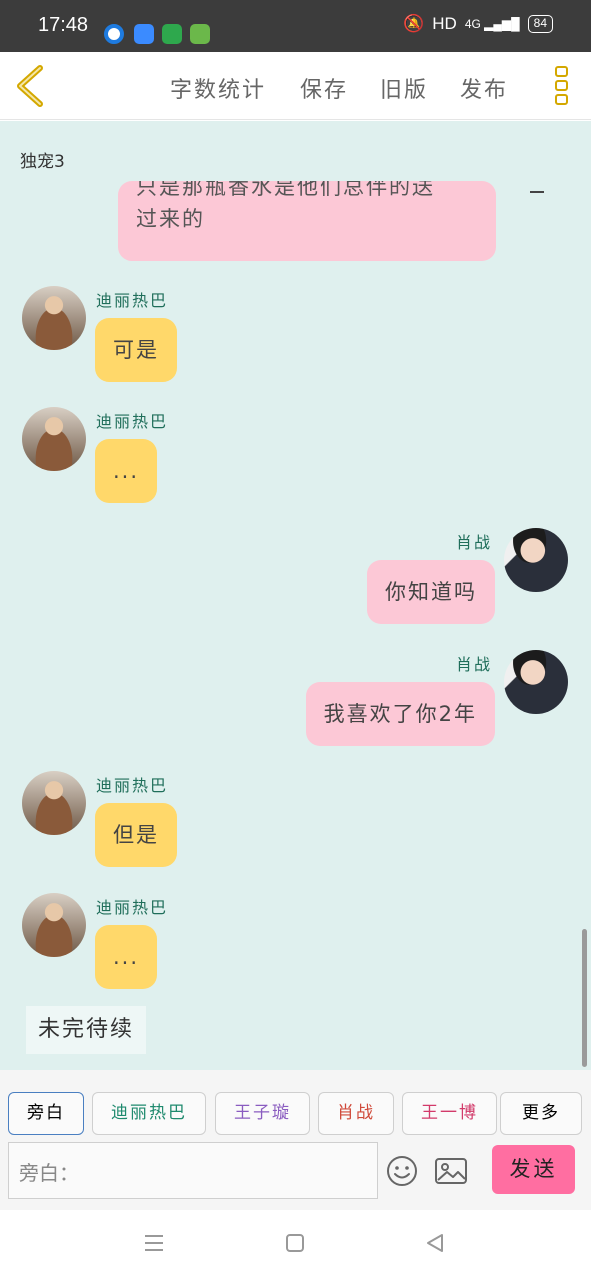 This screenshot has width=591, height=1280. What do you see at coordinates (404, 88) in the screenshot?
I see `old-version-button: 旧版` at bounding box center [404, 88].